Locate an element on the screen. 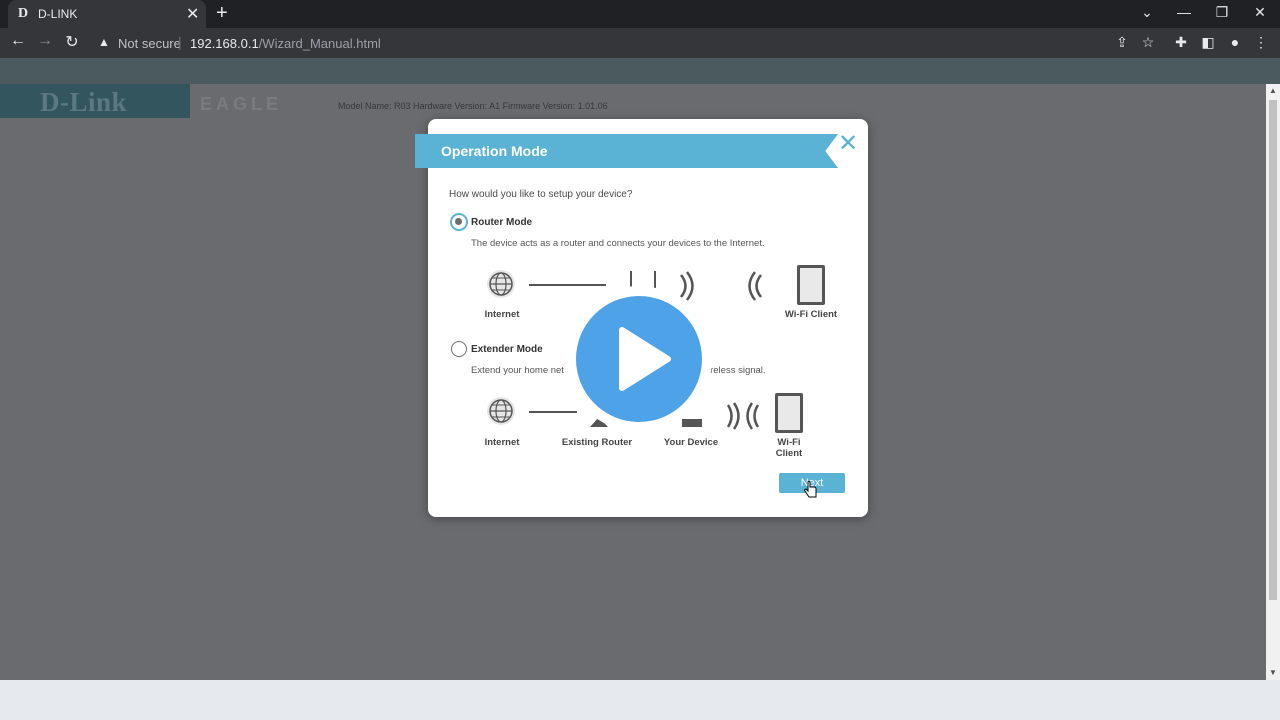 The height and width of the screenshot is (720, 1280). your-device-icon is located at coordinates (692, 423).